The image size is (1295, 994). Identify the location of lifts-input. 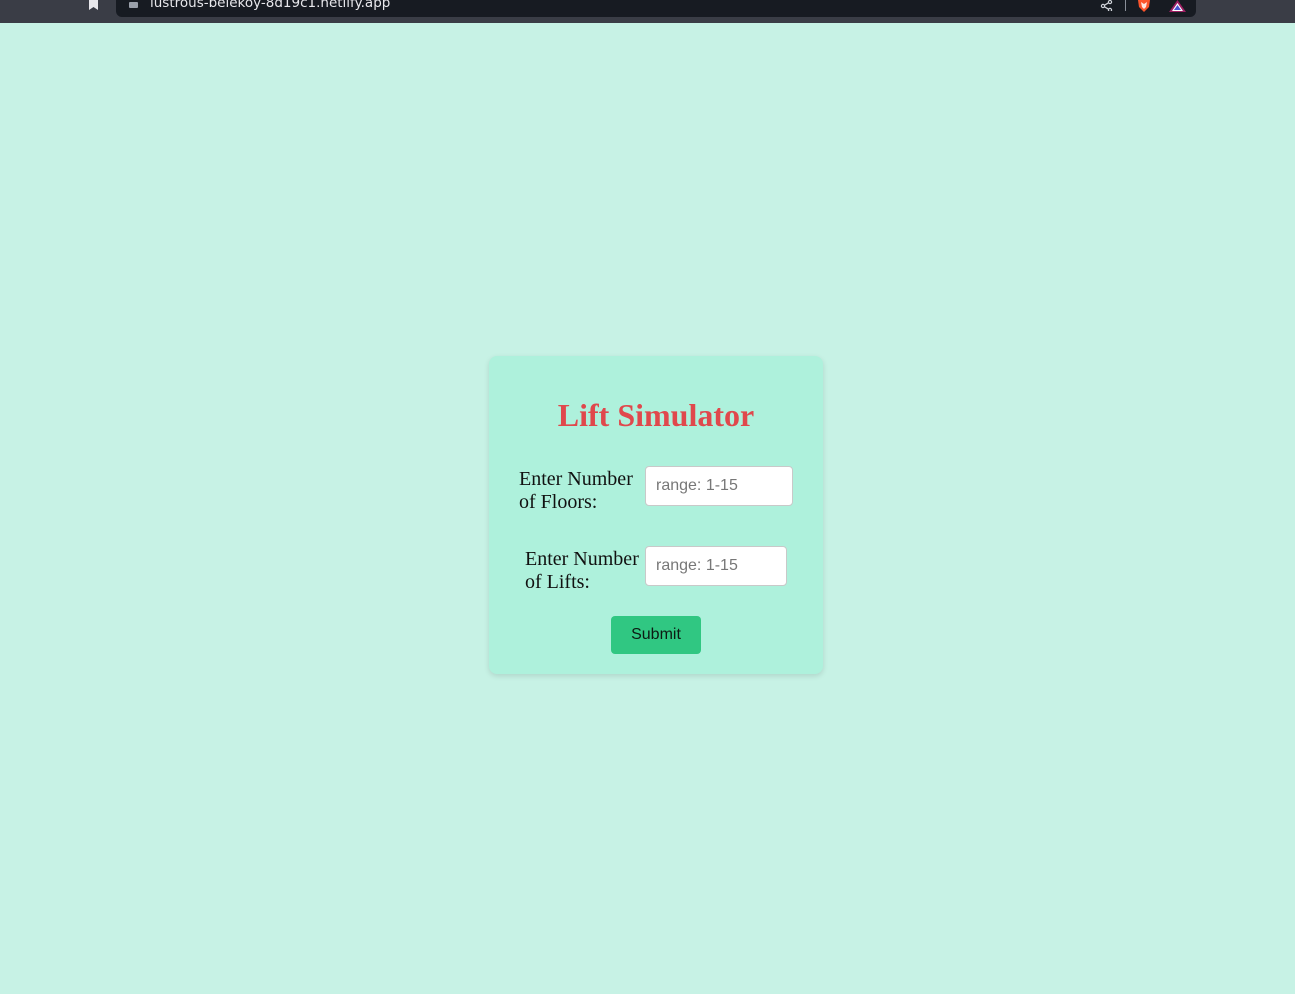
(716, 566).